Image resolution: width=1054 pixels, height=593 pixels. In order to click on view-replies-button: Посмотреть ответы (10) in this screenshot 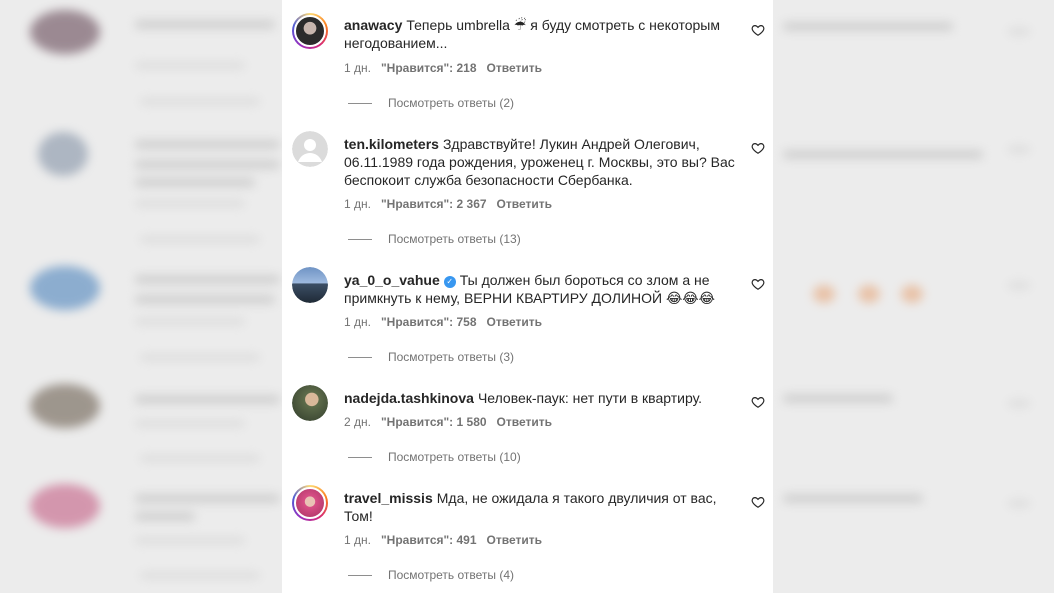, I will do `click(434, 457)`.